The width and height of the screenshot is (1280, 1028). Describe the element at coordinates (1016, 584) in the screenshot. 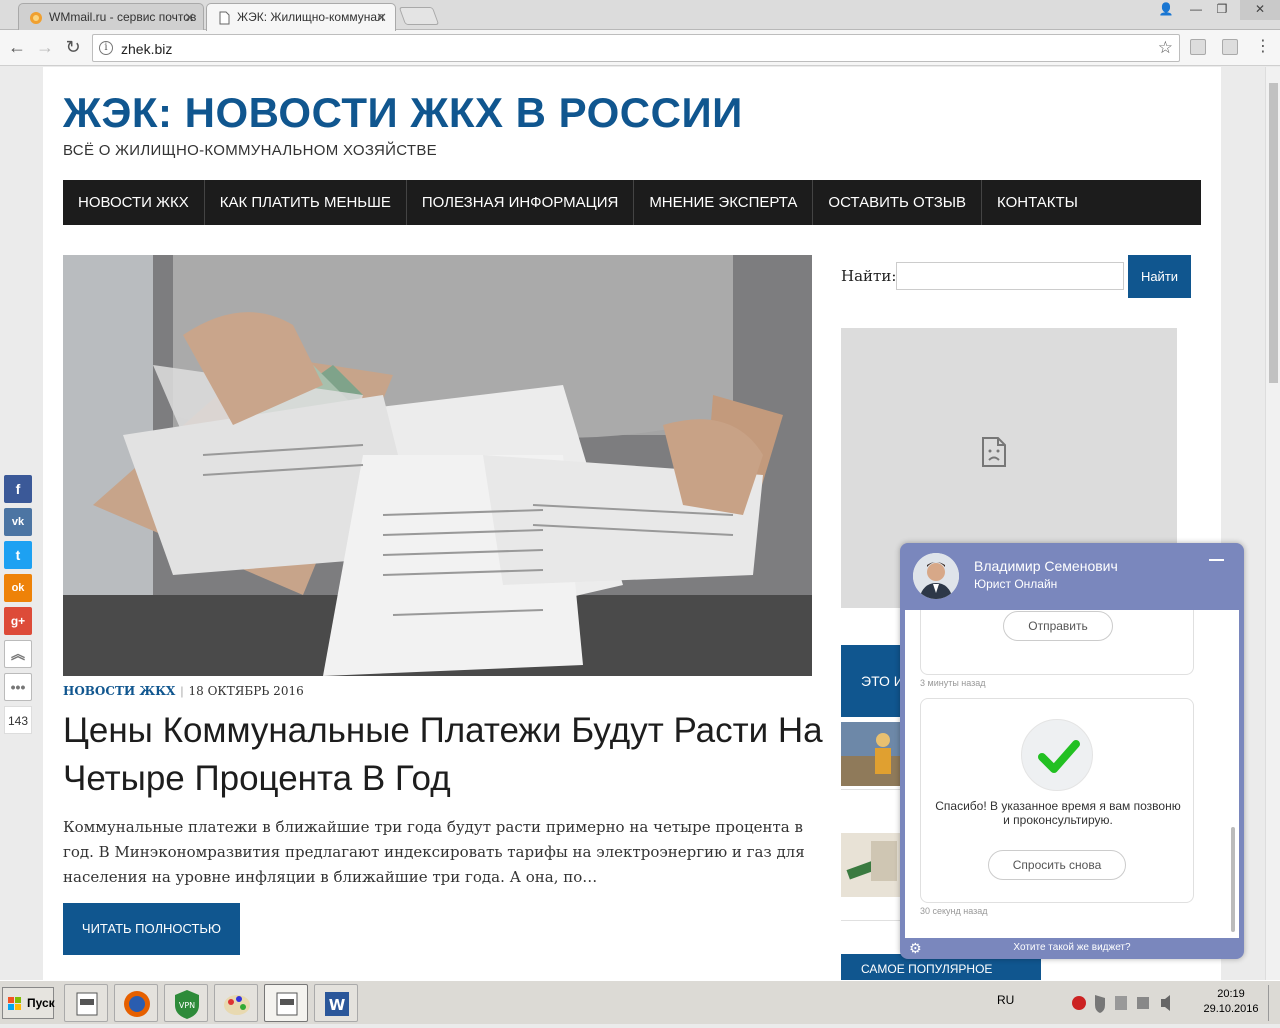

I see `consultant-role: Юрист Онлайн` at that location.